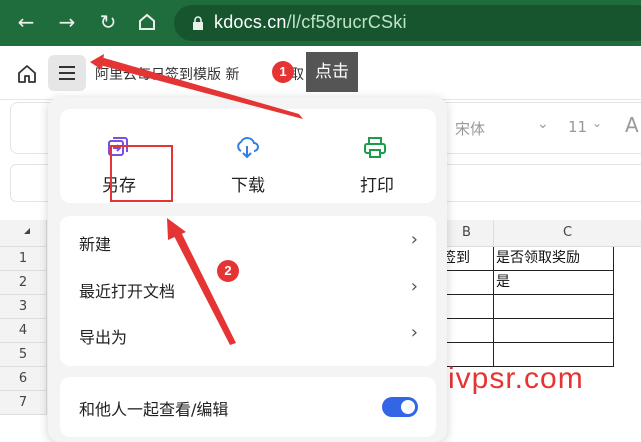  Describe the element at coordinates (95, 244) in the screenshot. I see `menu-item-label: 新建` at that location.